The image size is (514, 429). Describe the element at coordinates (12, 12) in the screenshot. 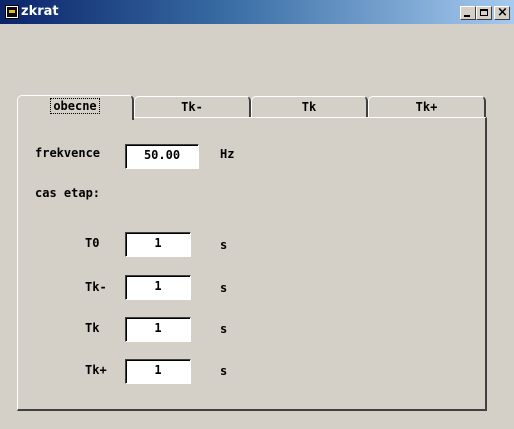

I see `app-icon` at that location.